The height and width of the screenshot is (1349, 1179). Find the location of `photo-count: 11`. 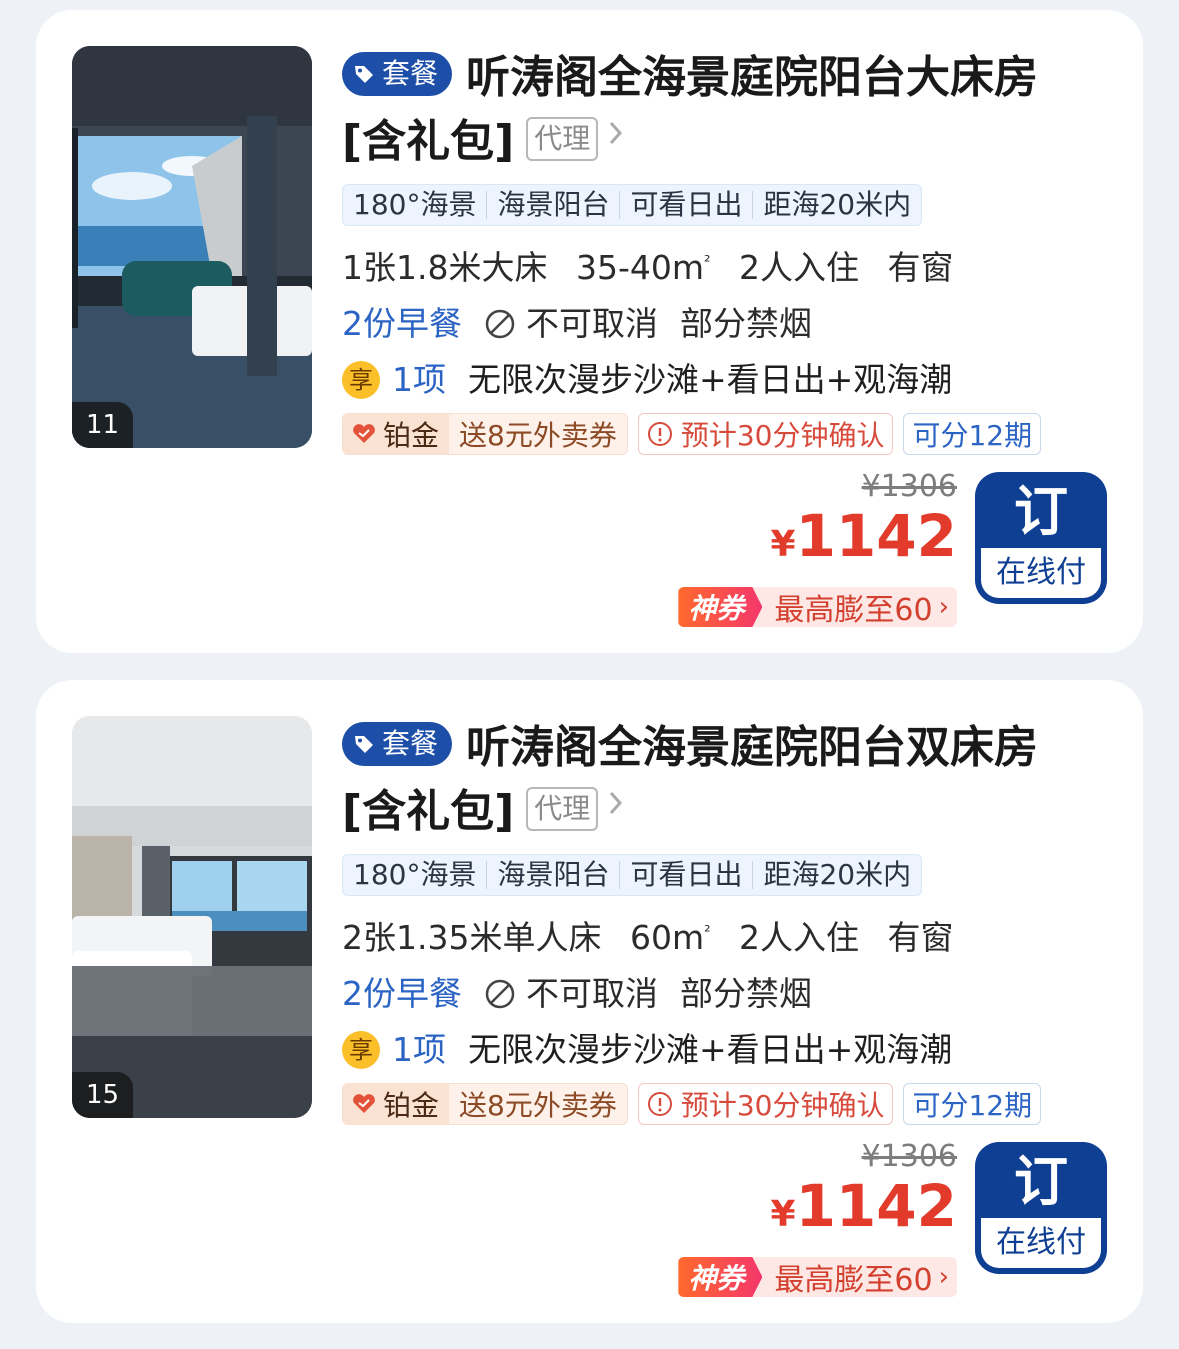

photo-count: 11 is located at coordinates (103, 425).